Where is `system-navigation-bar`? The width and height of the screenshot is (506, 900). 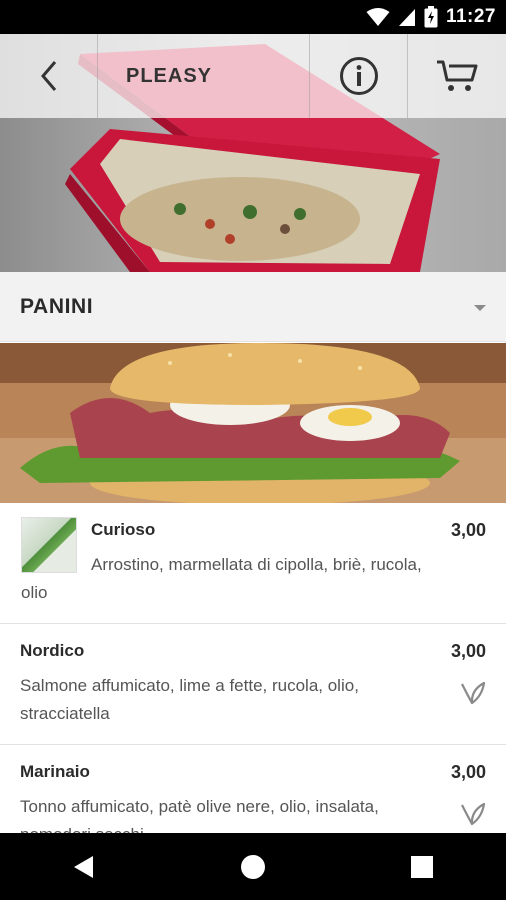 system-navigation-bar is located at coordinates (253, 866).